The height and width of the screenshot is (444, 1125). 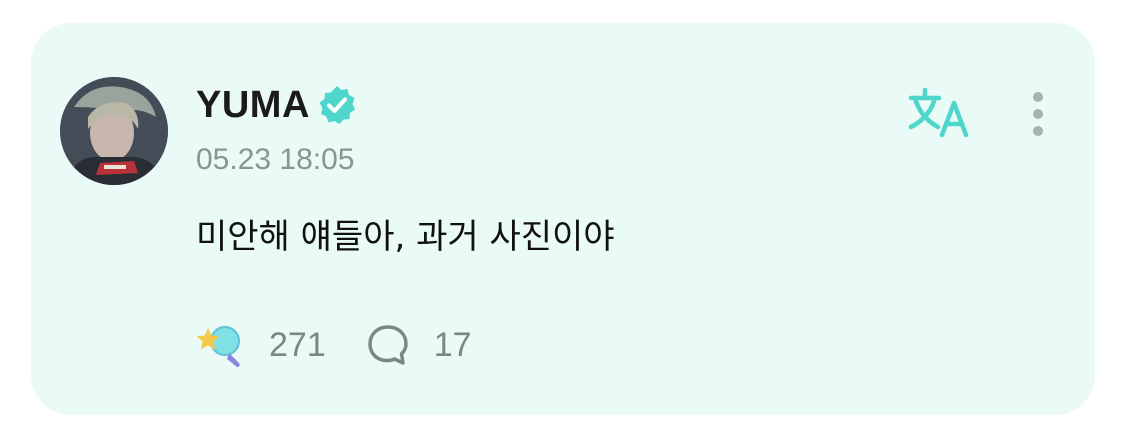 I want to click on more-vertical-icon, so click(x=1038, y=114).